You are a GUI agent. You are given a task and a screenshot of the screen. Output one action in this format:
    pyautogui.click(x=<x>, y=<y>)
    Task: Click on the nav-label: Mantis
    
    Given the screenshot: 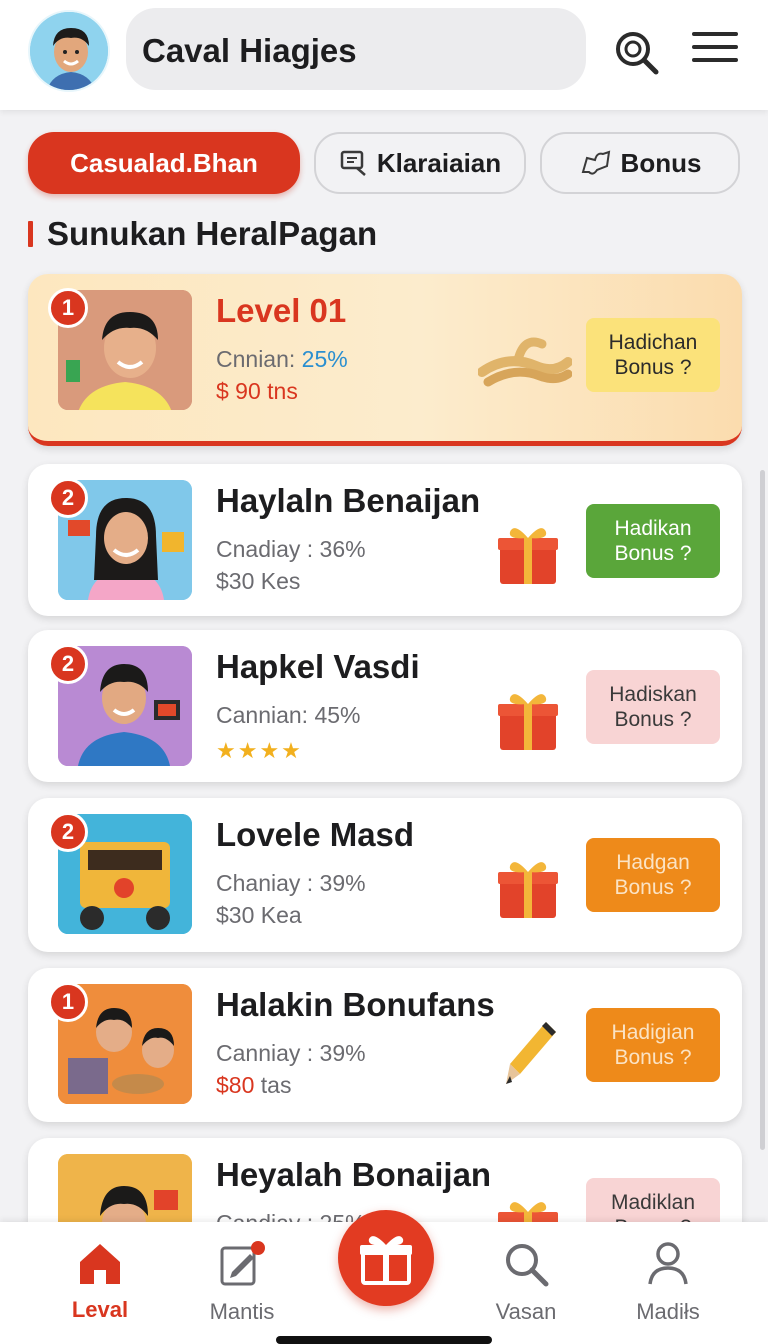 What is the action you would take?
    pyautogui.click(x=242, y=1311)
    